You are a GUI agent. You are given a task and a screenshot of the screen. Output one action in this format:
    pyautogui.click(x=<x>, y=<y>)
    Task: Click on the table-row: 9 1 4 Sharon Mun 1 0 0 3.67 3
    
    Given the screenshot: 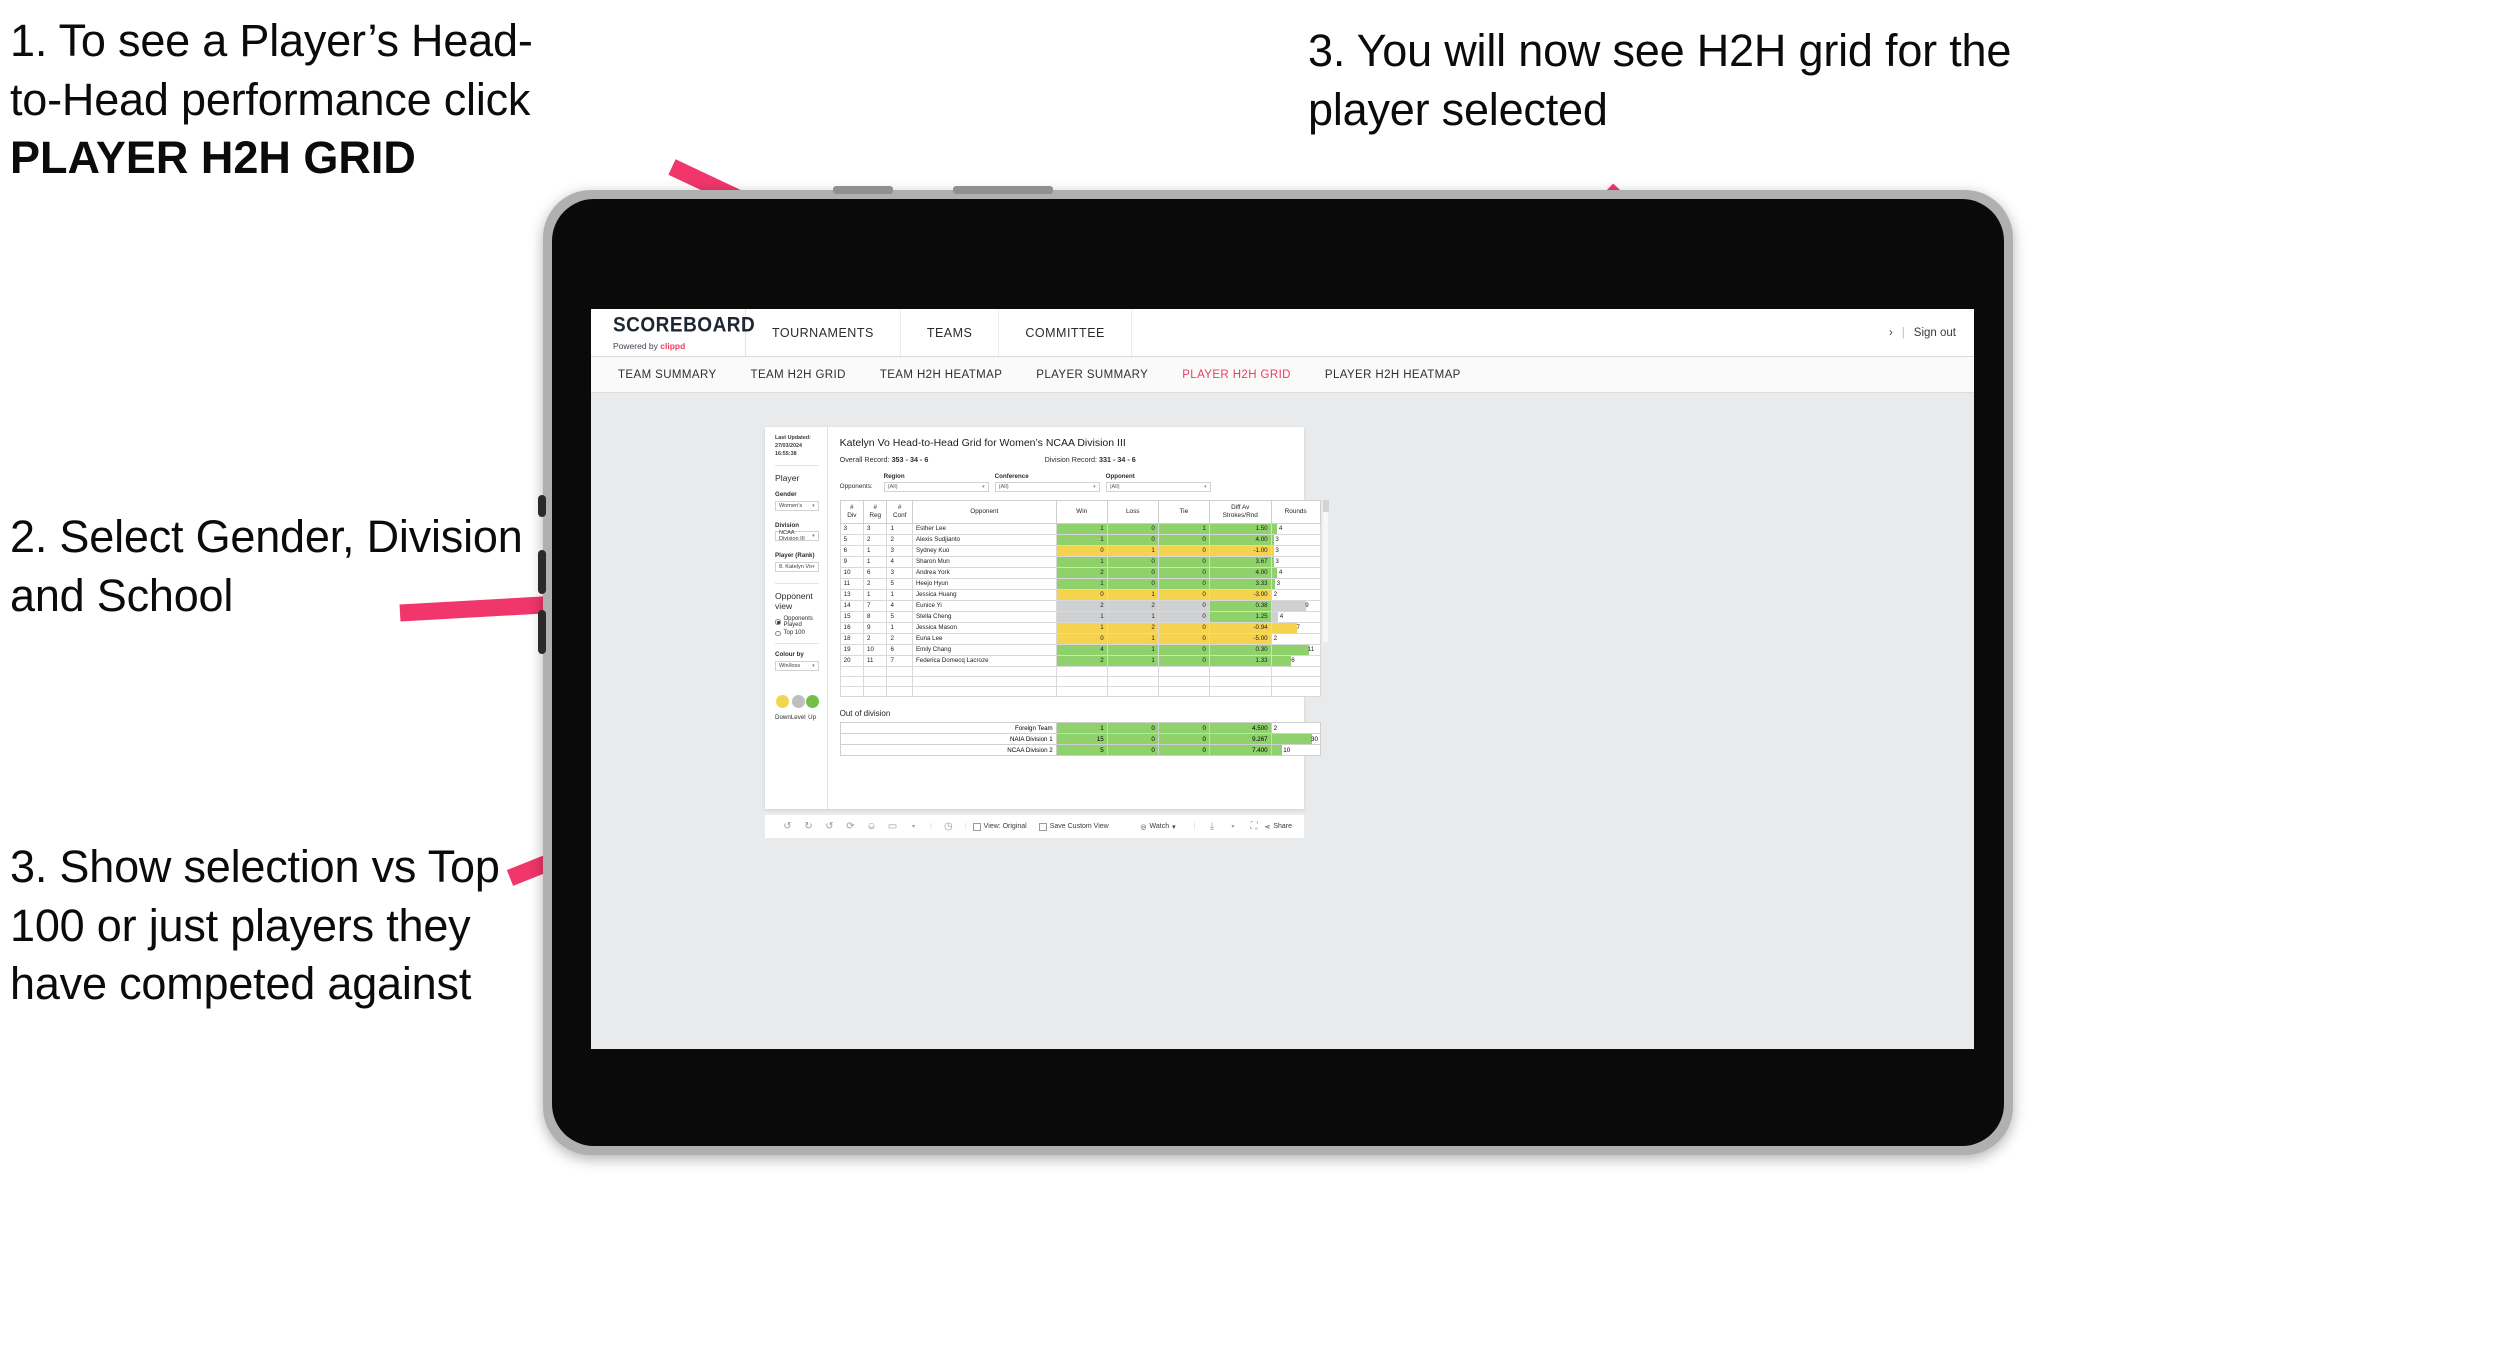 What is the action you would take?
    pyautogui.click(x=1080, y=561)
    